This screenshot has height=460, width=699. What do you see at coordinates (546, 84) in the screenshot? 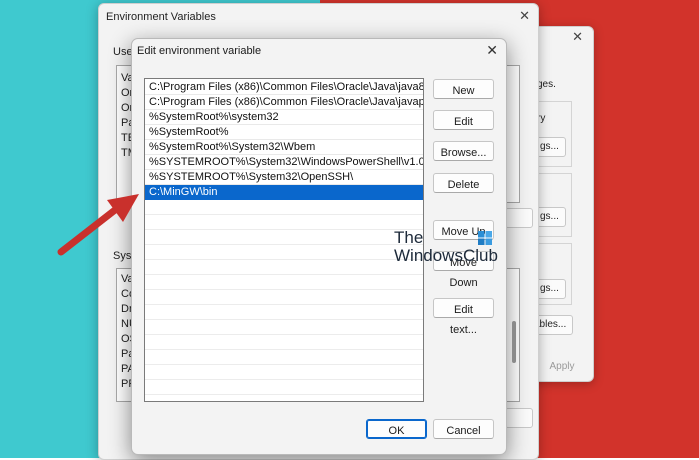
I see `sysprops-text: ges.` at bounding box center [546, 84].